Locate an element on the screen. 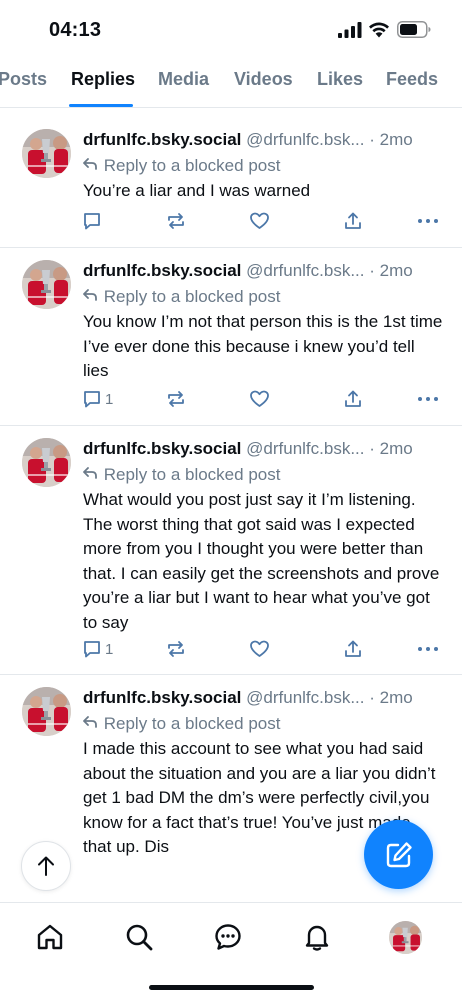 Image resolution: width=462 pixels, height=1000 pixels. bell-icon is located at coordinates (317, 938).